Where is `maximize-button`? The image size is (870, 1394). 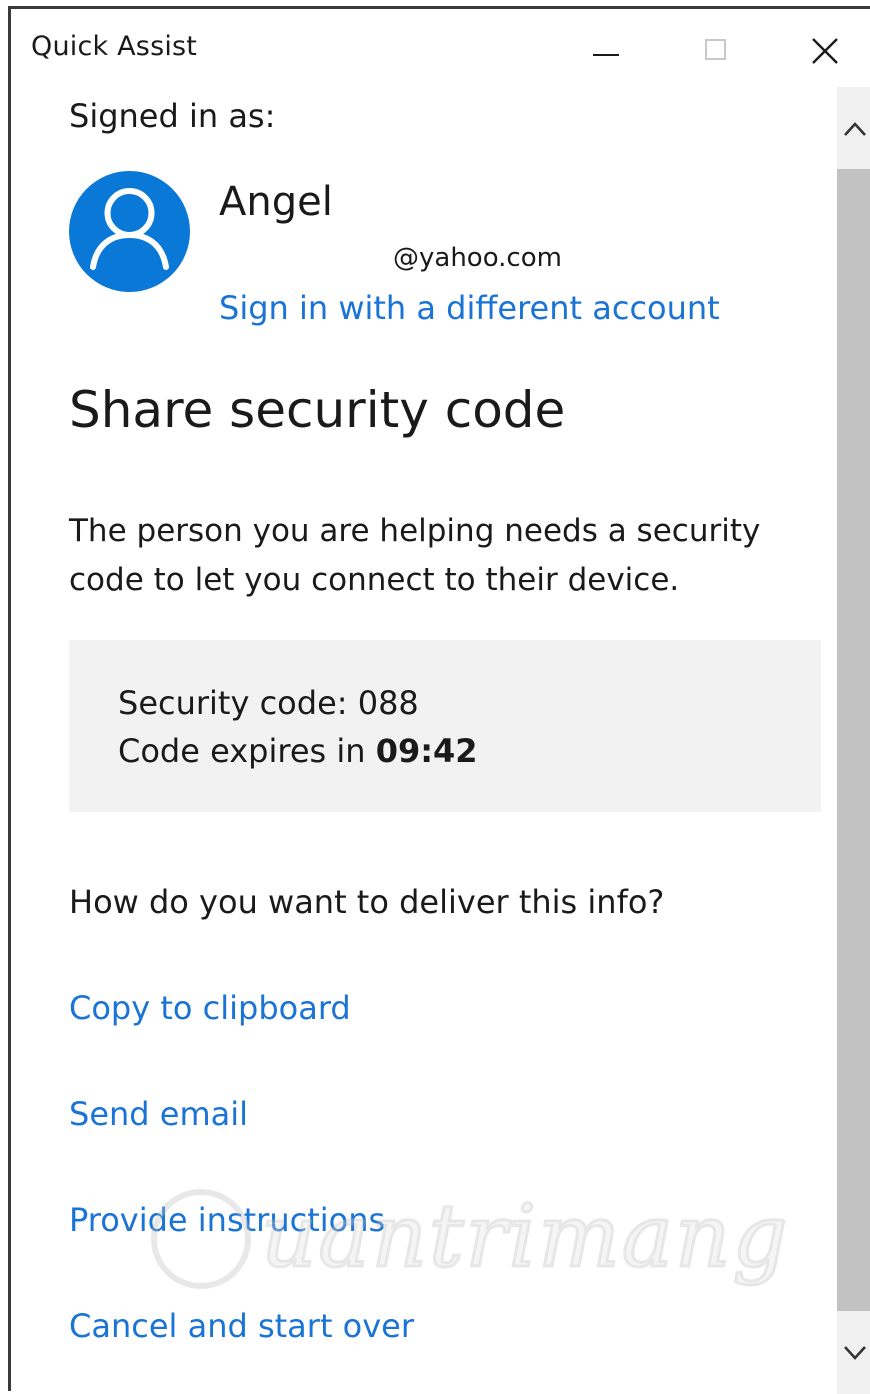
maximize-button is located at coordinates (715, 49).